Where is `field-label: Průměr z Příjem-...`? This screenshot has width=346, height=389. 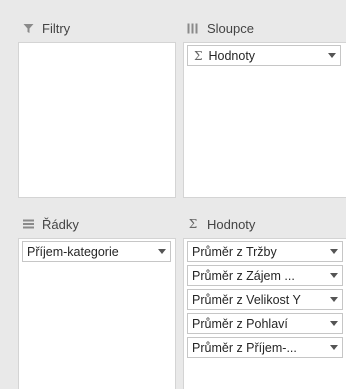
field-label: Průměr z Příjem-... is located at coordinates (244, 347).